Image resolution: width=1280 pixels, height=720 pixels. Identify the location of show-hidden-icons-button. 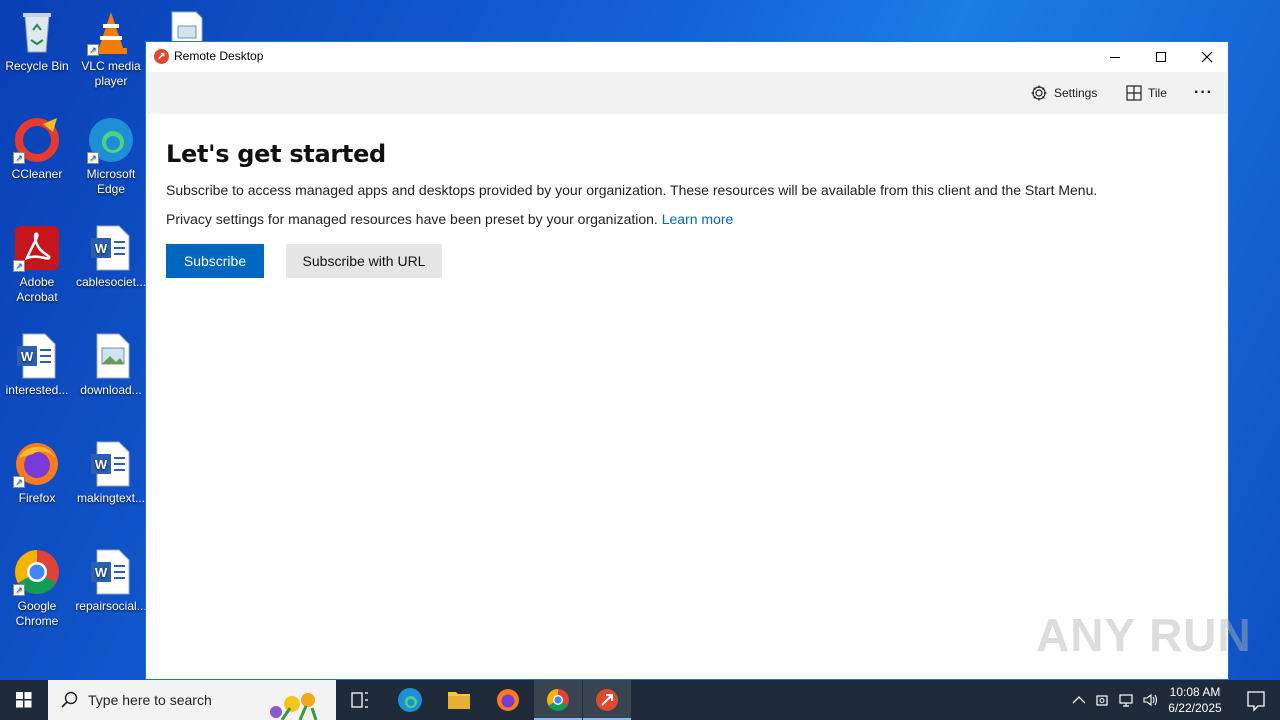
(1079, 700).